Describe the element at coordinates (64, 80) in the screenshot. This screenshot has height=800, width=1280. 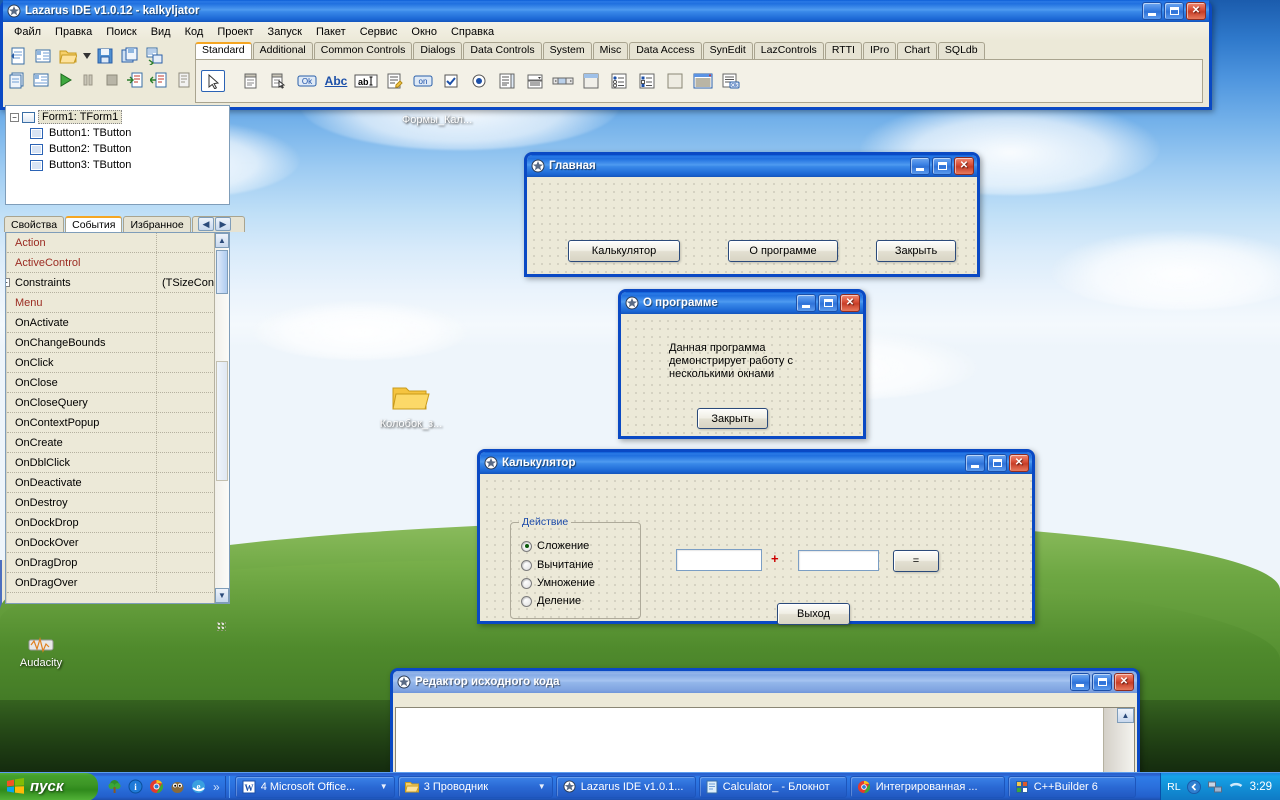
I see `run-icon` at that location.